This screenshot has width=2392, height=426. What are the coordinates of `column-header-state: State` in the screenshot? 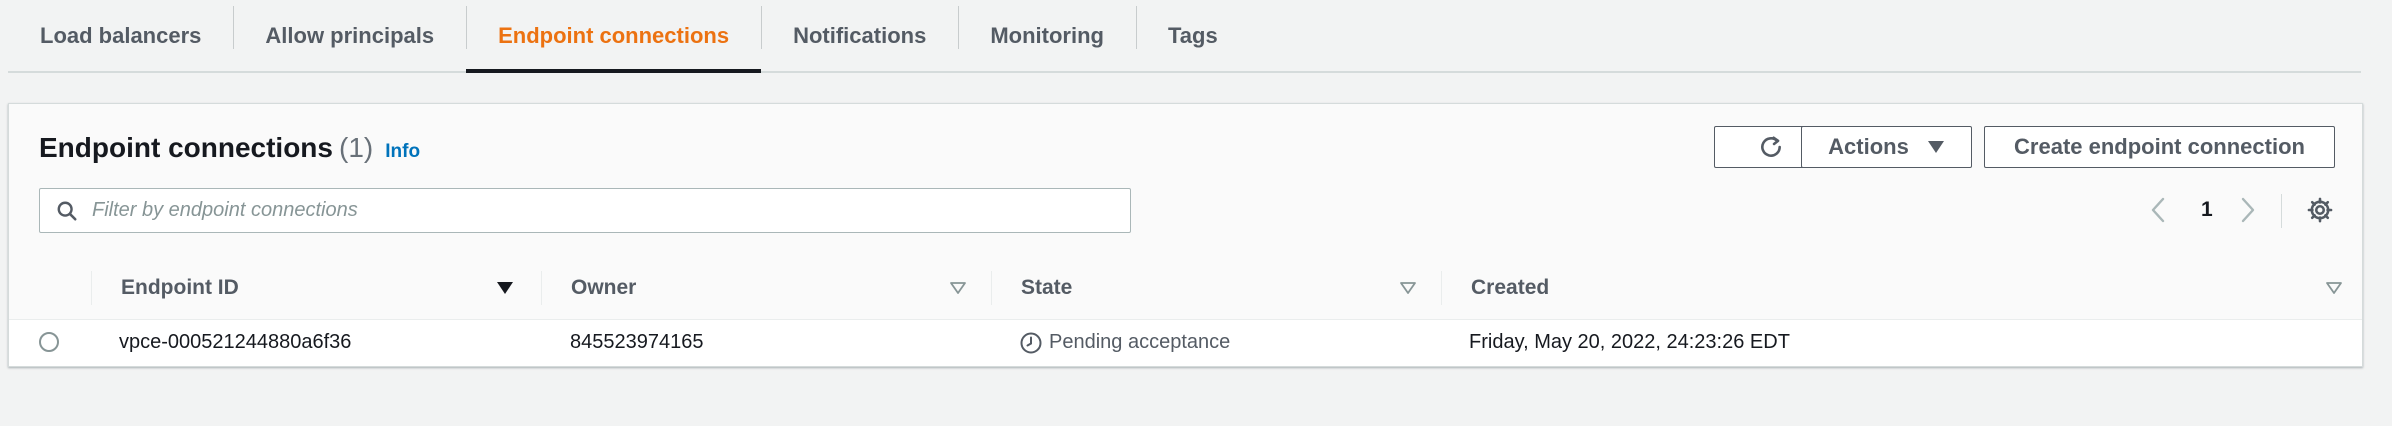 It's located at (1046, 288).